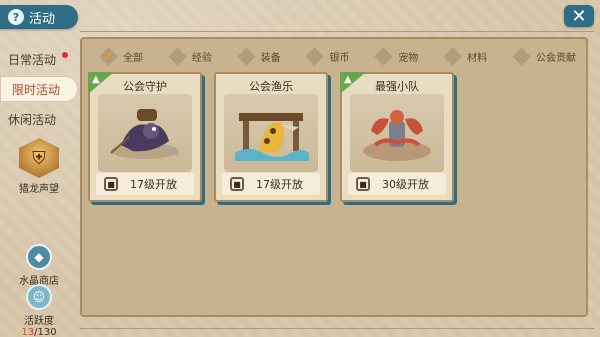 The image size is (600, 337). I want to click on strongest-squad-image, so click(397, 133).